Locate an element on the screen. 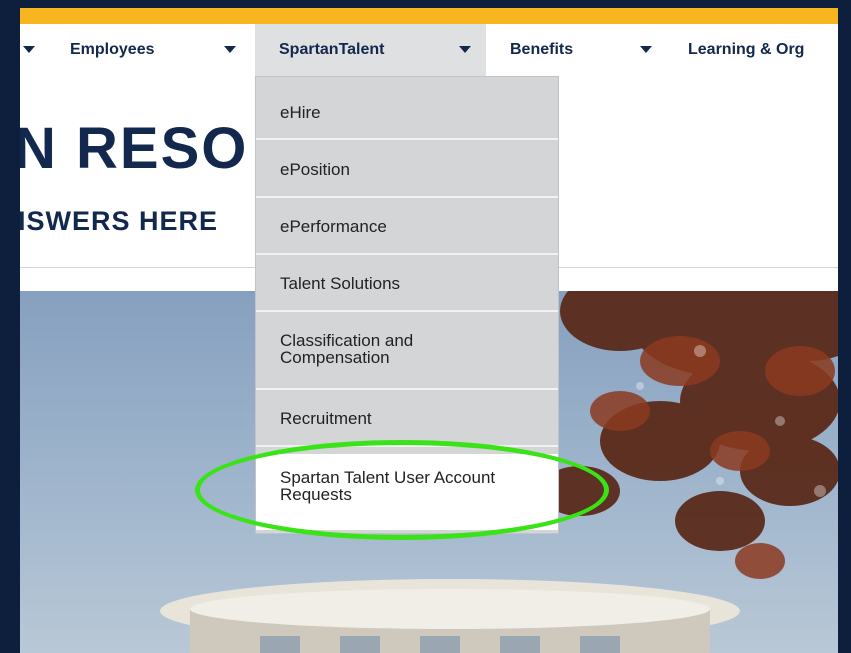 Image resolution: width=851 pixels, height=653 pixels. menu-item-label-line1: Spartan Talent User Account is located at coordinates (388, 477).